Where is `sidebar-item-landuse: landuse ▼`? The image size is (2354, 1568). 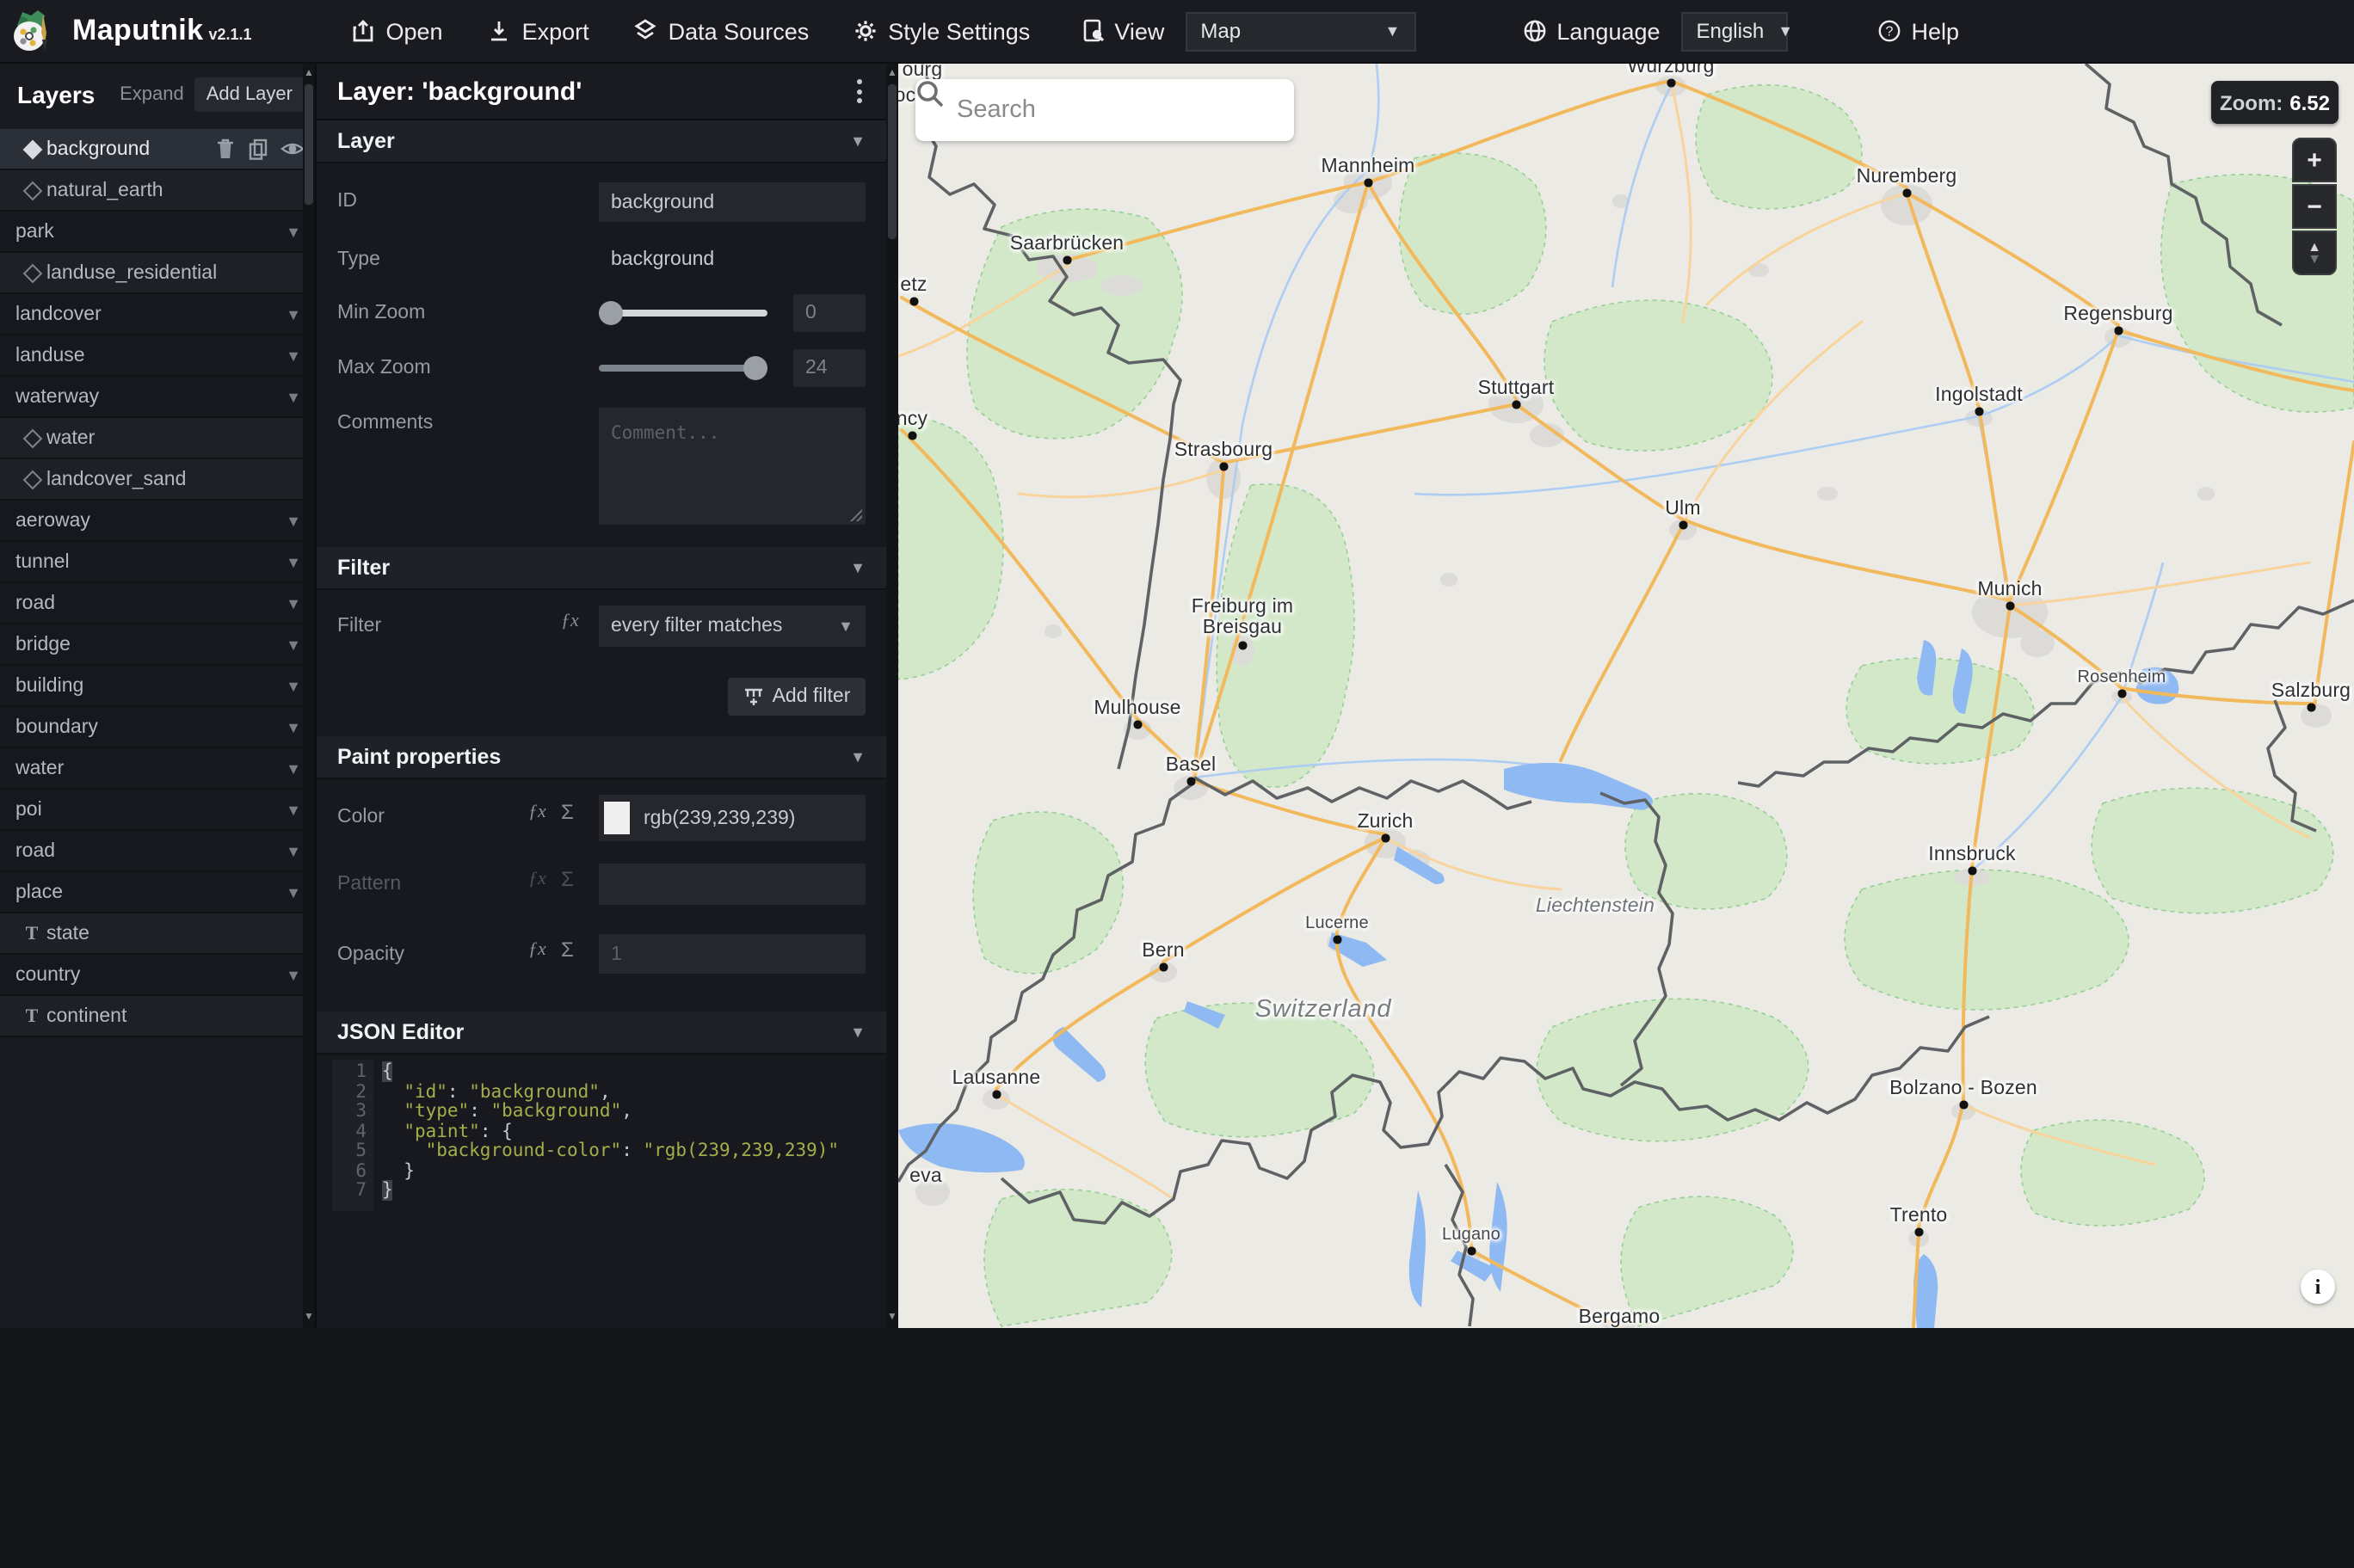
sidebar-item-landuse: landuse ▼ is located at coordinates (157, 356).